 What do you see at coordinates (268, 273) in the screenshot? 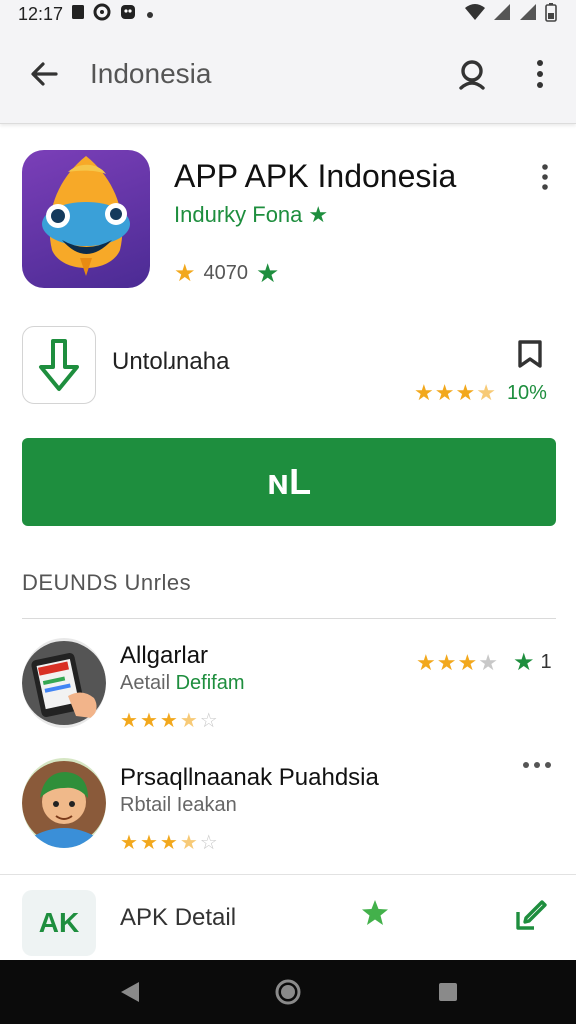
I see `editors-choice-star-icon: ★` at bounding box center [268, 273].